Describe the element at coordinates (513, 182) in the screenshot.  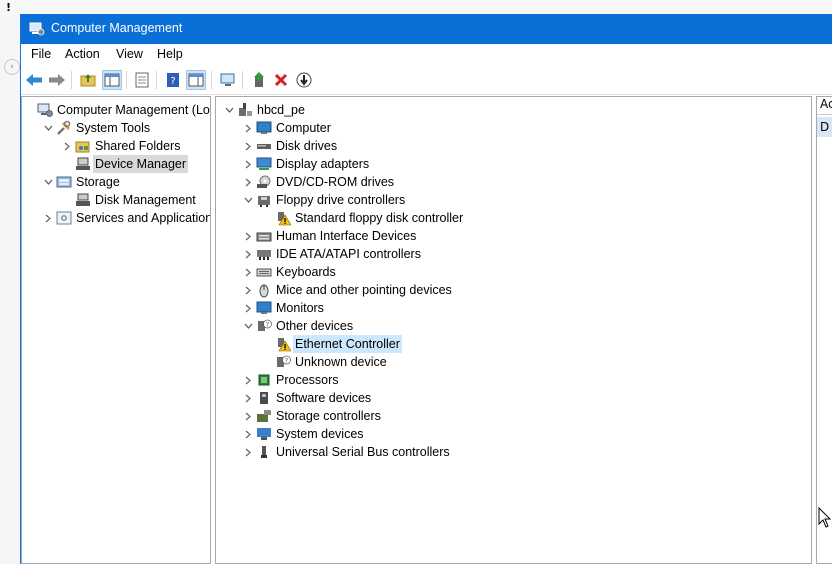
I see `device-tree-row: DVD/CD-ROM drives` at that location.